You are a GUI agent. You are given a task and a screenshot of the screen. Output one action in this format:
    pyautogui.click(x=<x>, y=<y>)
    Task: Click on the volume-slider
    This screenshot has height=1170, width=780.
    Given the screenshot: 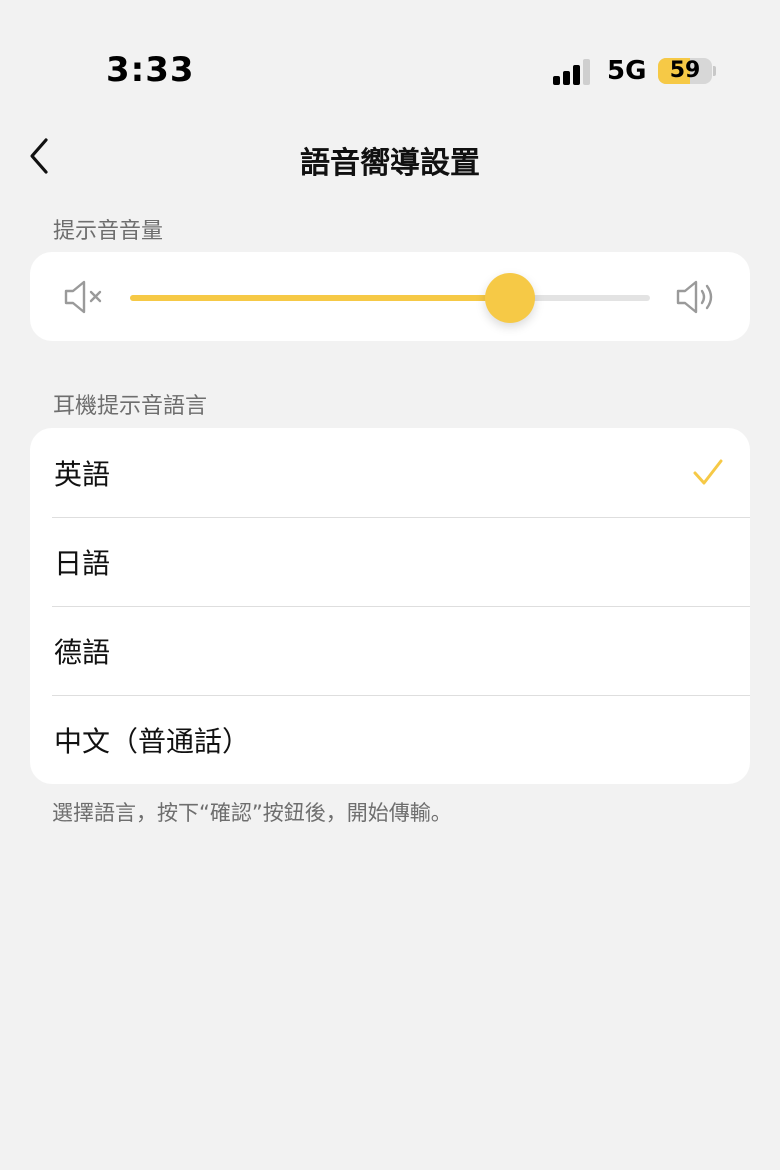 What is the action you would take?
    pyautogui.click(x=390, y=298)
    